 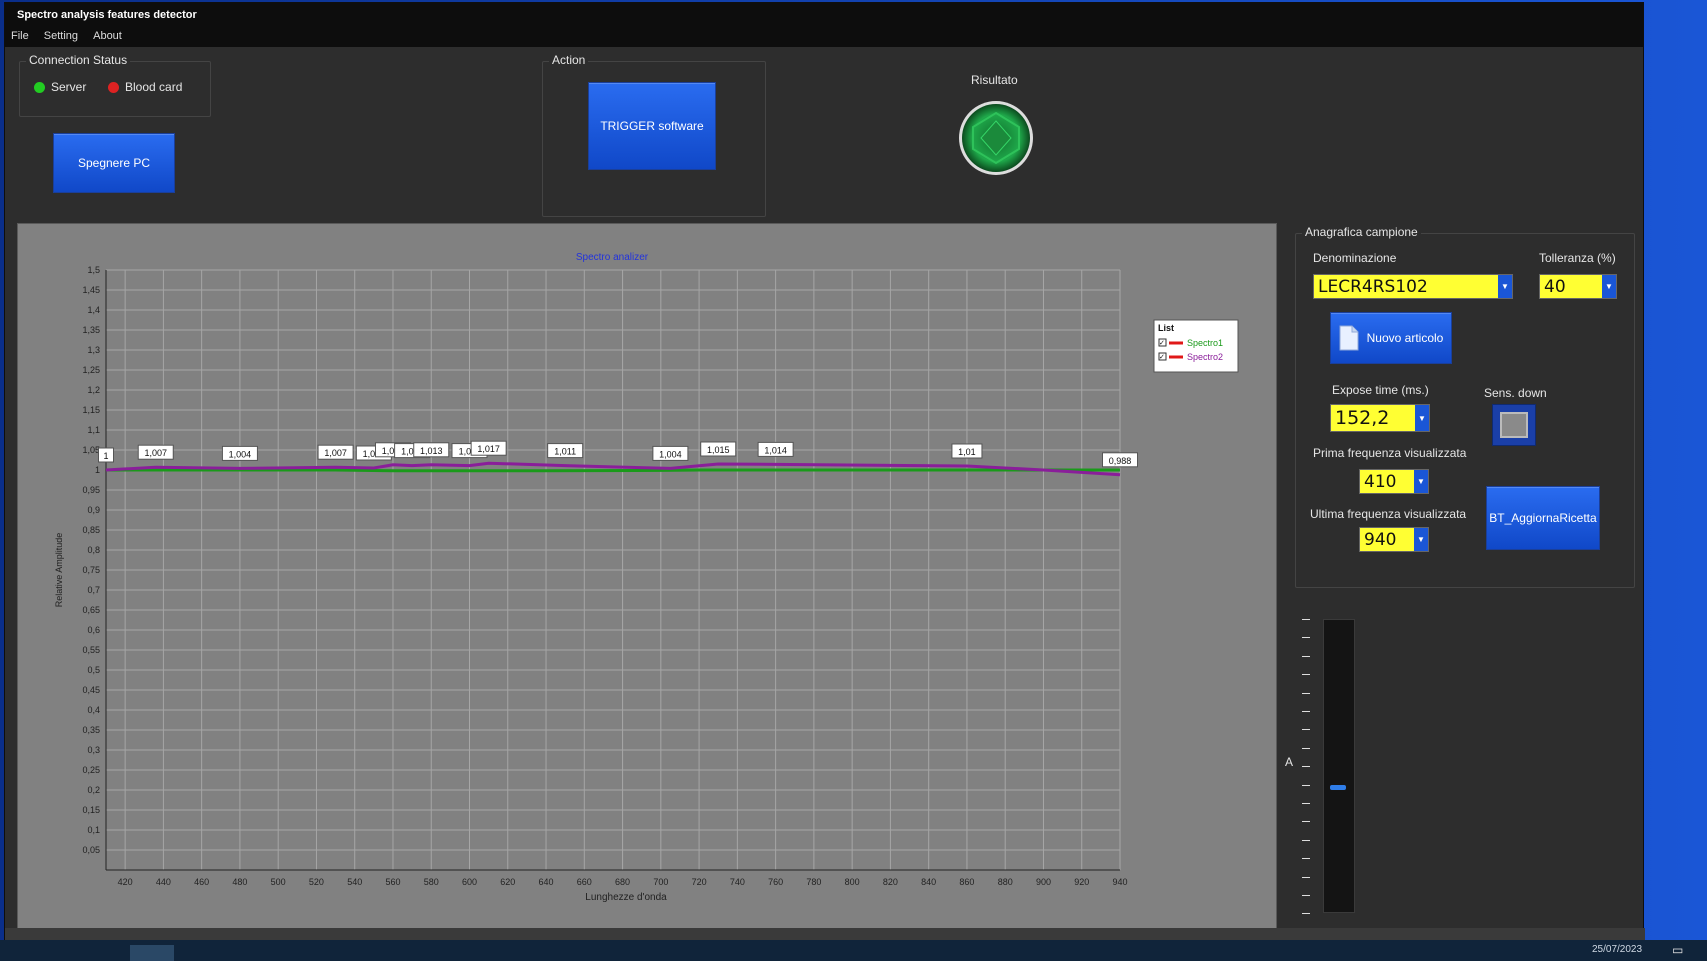 I want to click on data-label: 1,013, so click(x=431, y=451).